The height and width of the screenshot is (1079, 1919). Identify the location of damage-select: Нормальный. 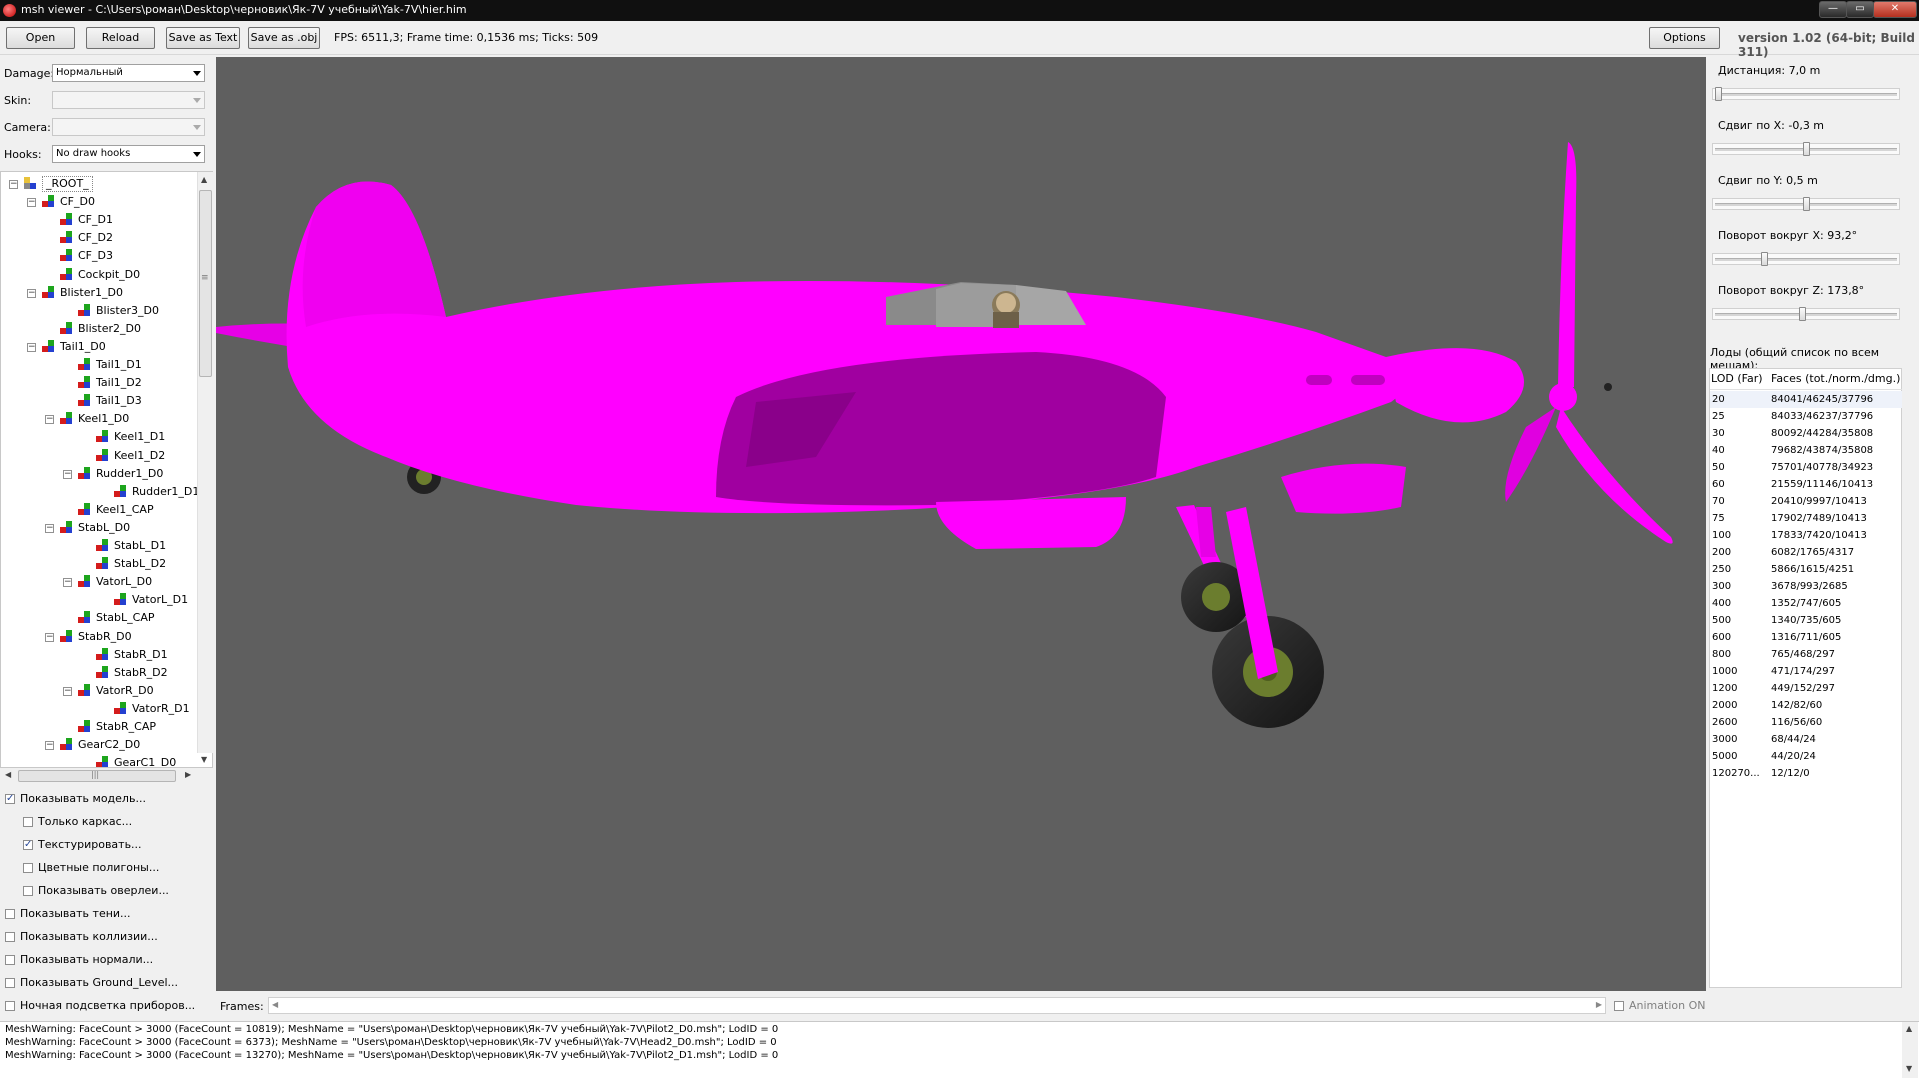
(128, 73).